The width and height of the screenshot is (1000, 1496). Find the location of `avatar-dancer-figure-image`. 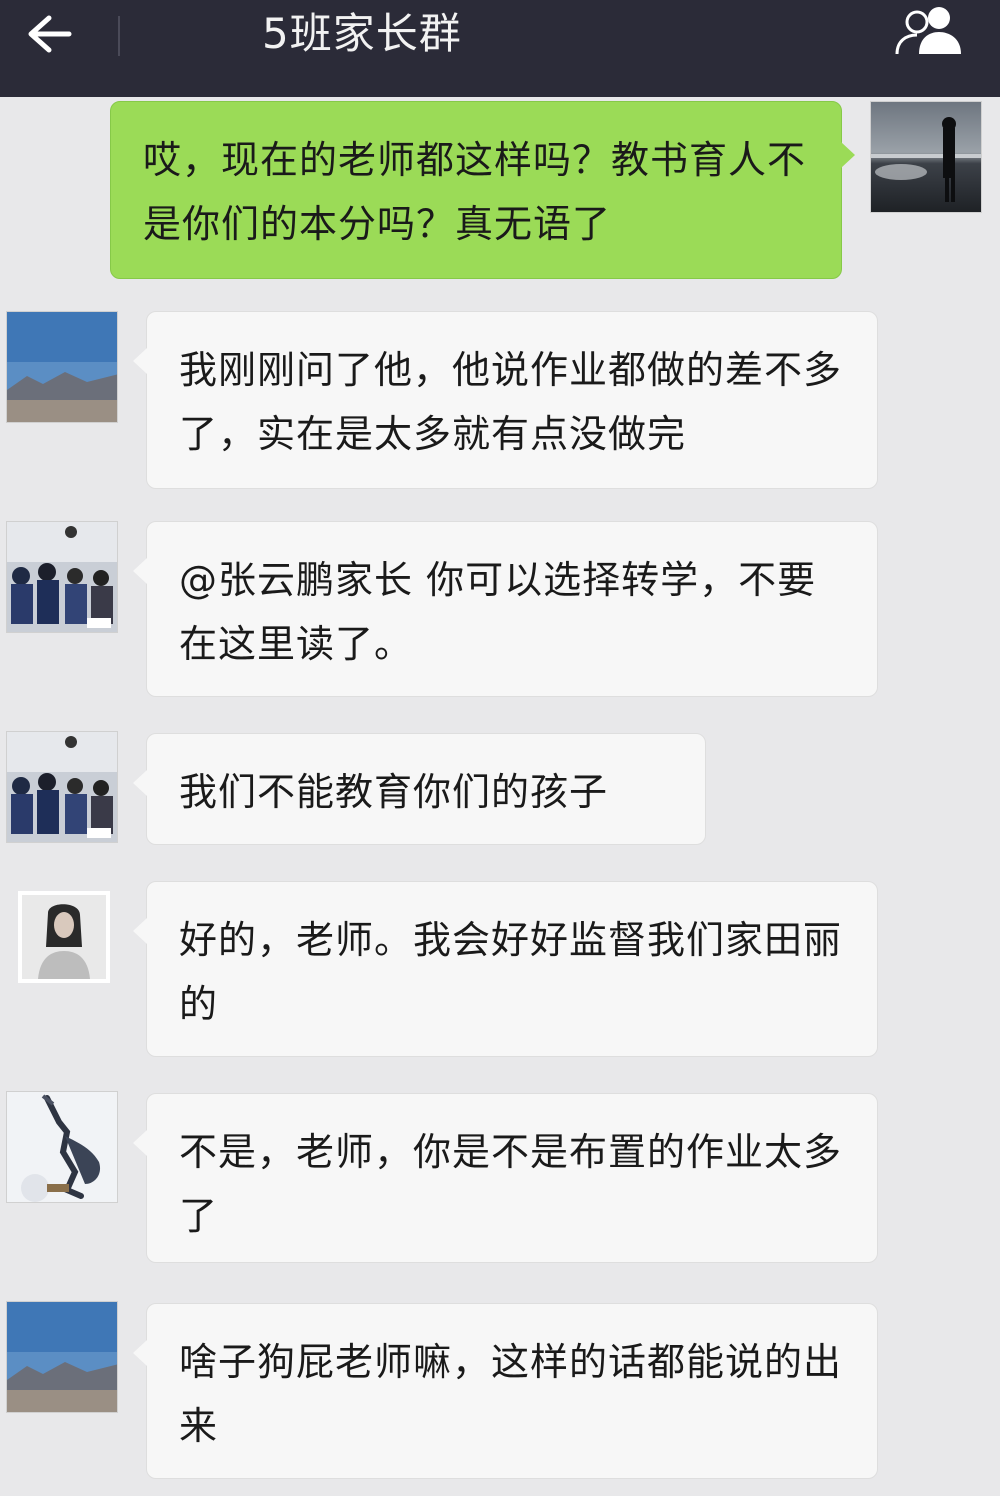

avatar-dancer-figure-image is located at coordinates (62, 1147).